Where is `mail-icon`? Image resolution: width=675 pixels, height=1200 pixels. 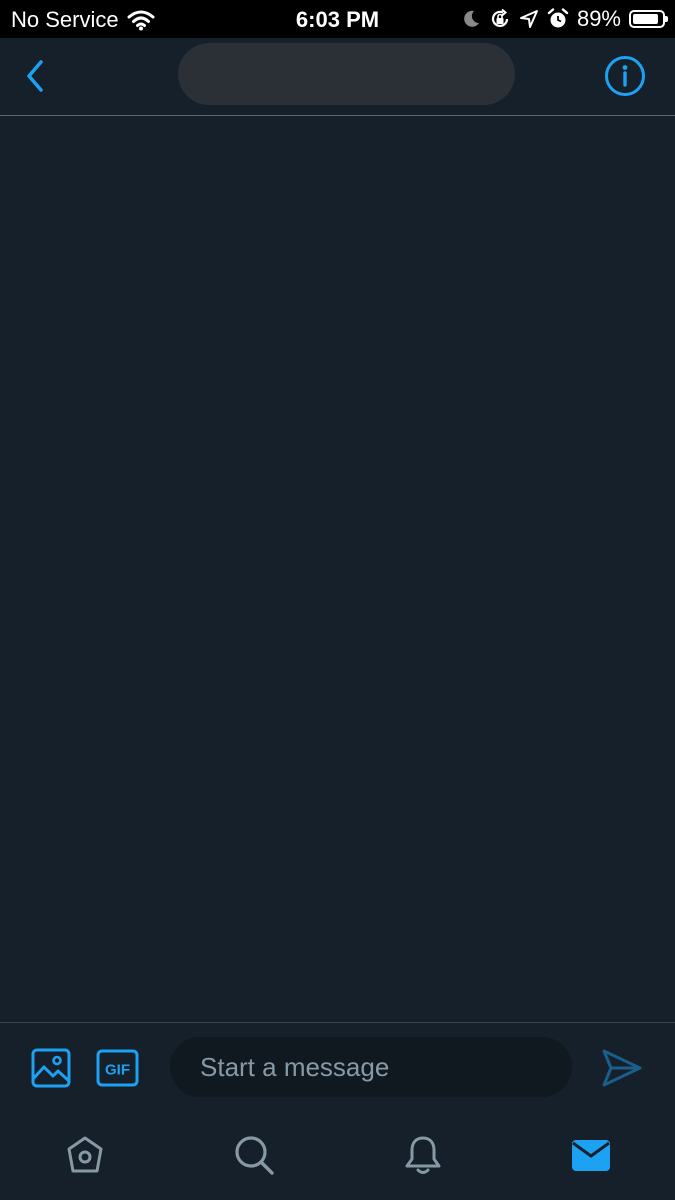
mail-icon is located at coordinates (591, 1155).